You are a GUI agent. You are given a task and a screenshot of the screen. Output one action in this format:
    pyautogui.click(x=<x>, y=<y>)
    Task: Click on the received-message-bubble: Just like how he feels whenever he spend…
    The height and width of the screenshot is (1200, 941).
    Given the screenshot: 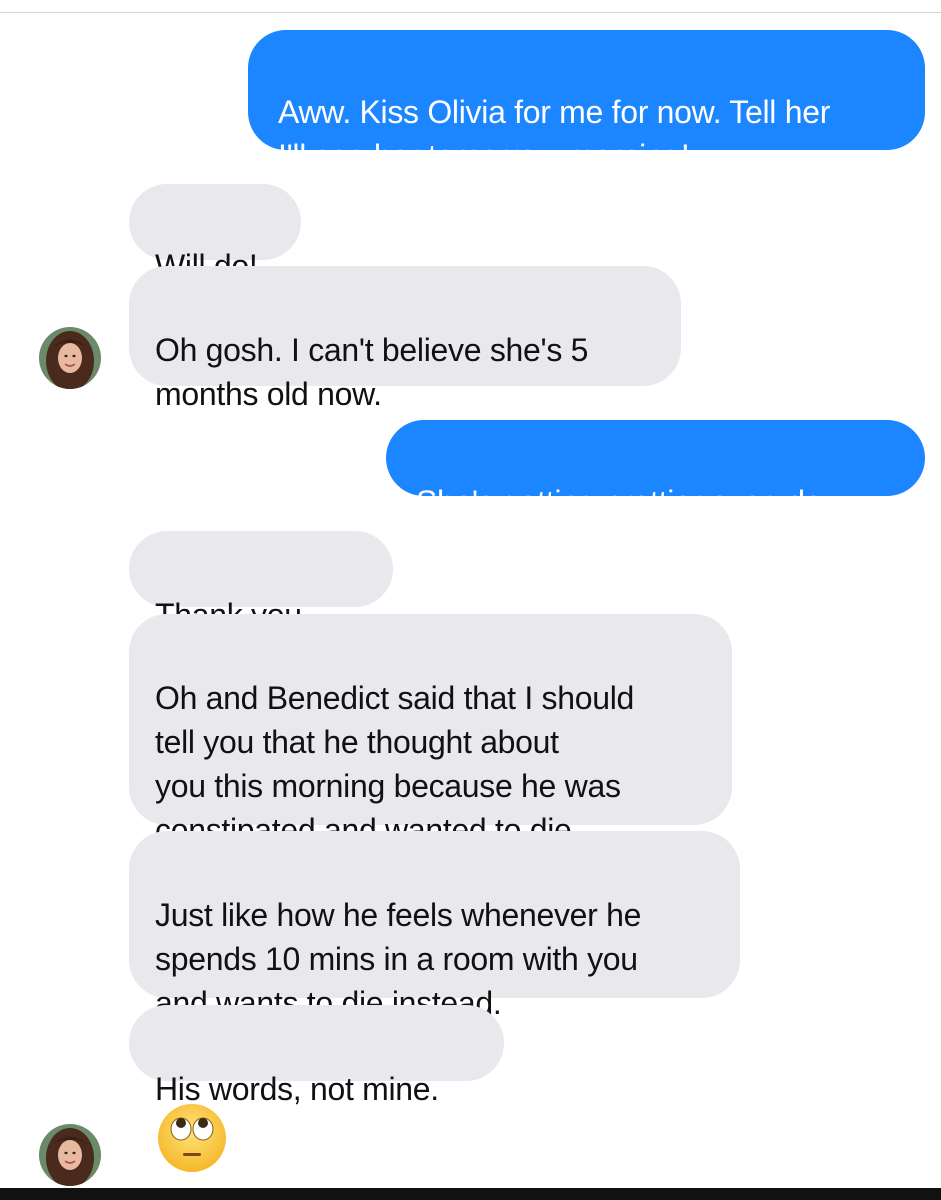 What is the action you would take?
    pyautogui.click(x=434, y=926)
    